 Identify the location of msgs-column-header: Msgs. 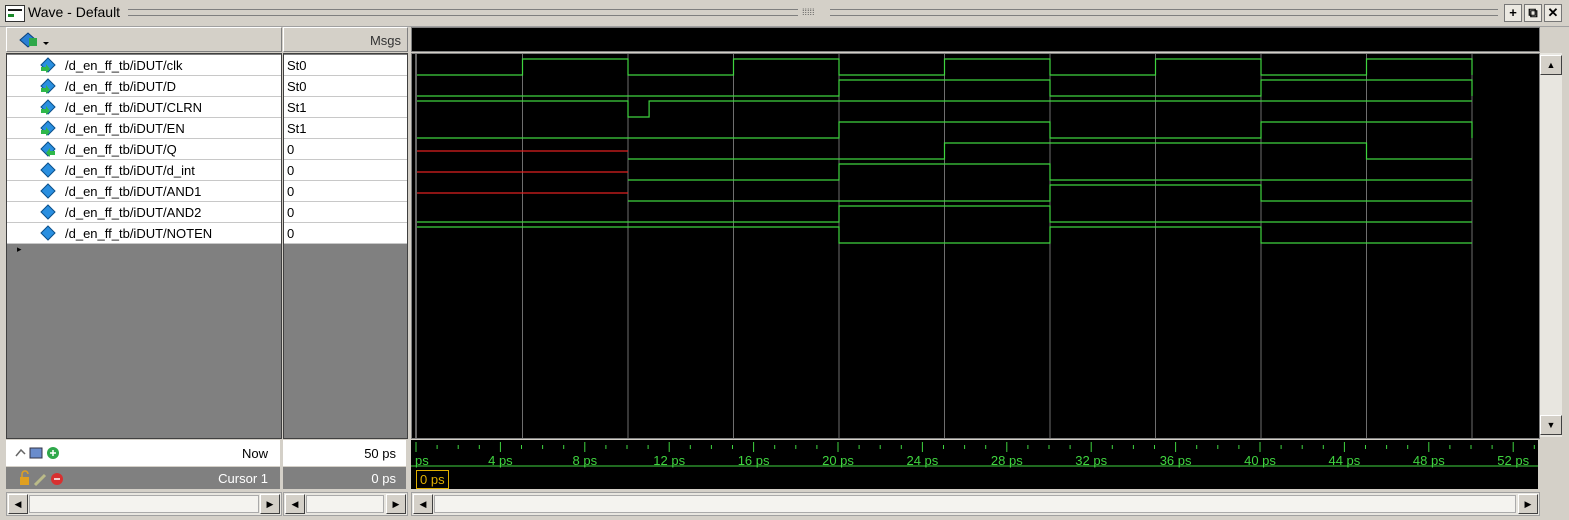
(345, 39).